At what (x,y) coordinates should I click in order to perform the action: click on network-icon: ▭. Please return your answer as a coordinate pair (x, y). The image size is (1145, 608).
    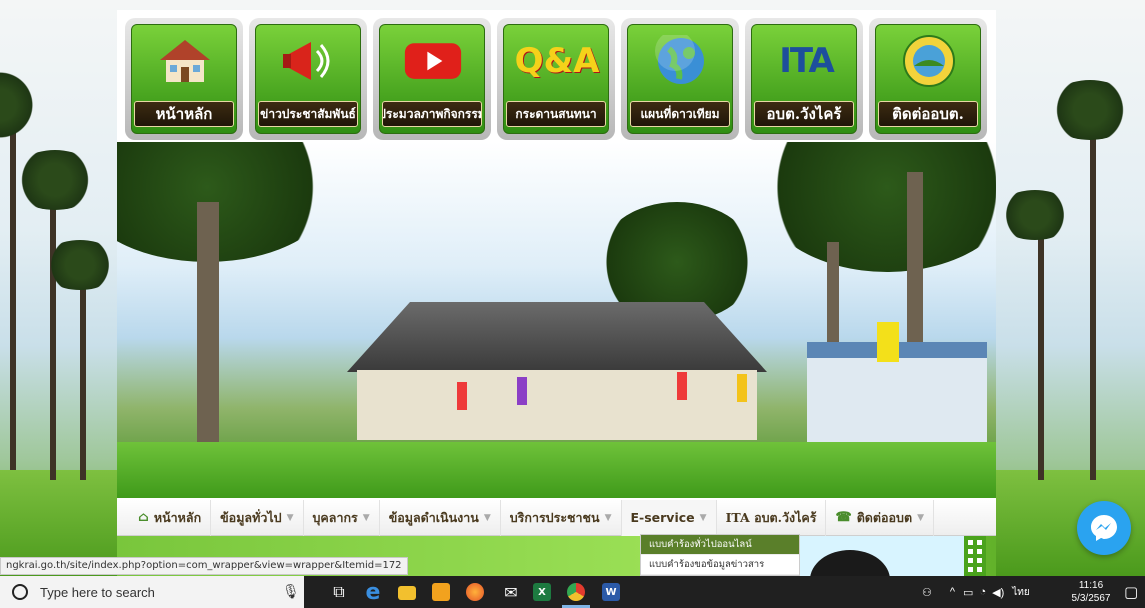
    Looking at the image, I should click on (968, 592).